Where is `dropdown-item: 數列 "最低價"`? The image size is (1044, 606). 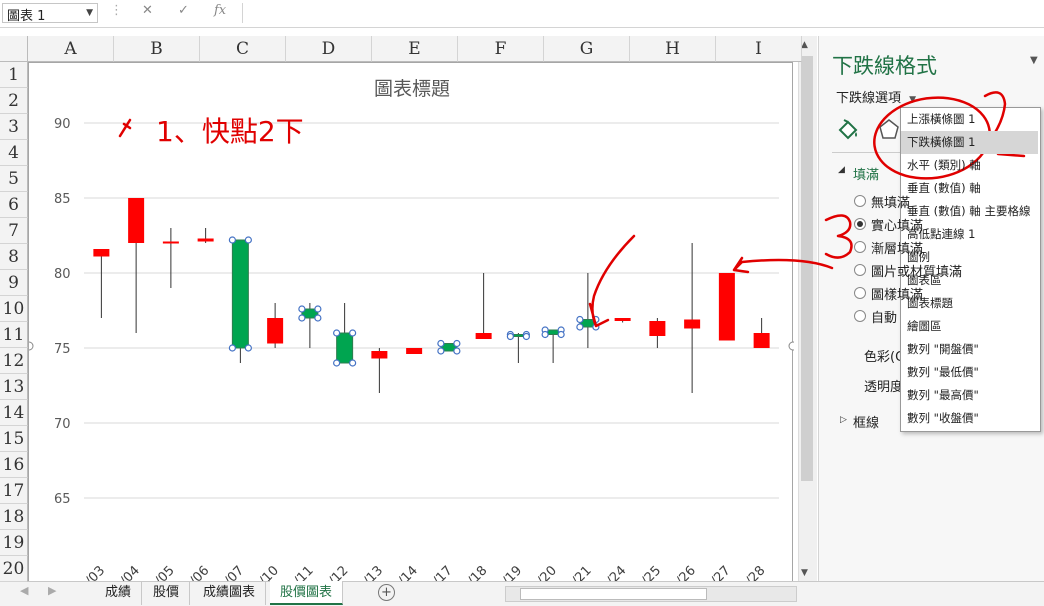 dropdown-item: 數列 "最低價" is located at coordinates (969, 372).